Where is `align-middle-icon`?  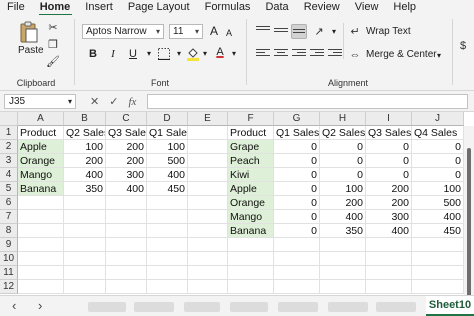
align-middle-icon is located at coordinates (281, 34).